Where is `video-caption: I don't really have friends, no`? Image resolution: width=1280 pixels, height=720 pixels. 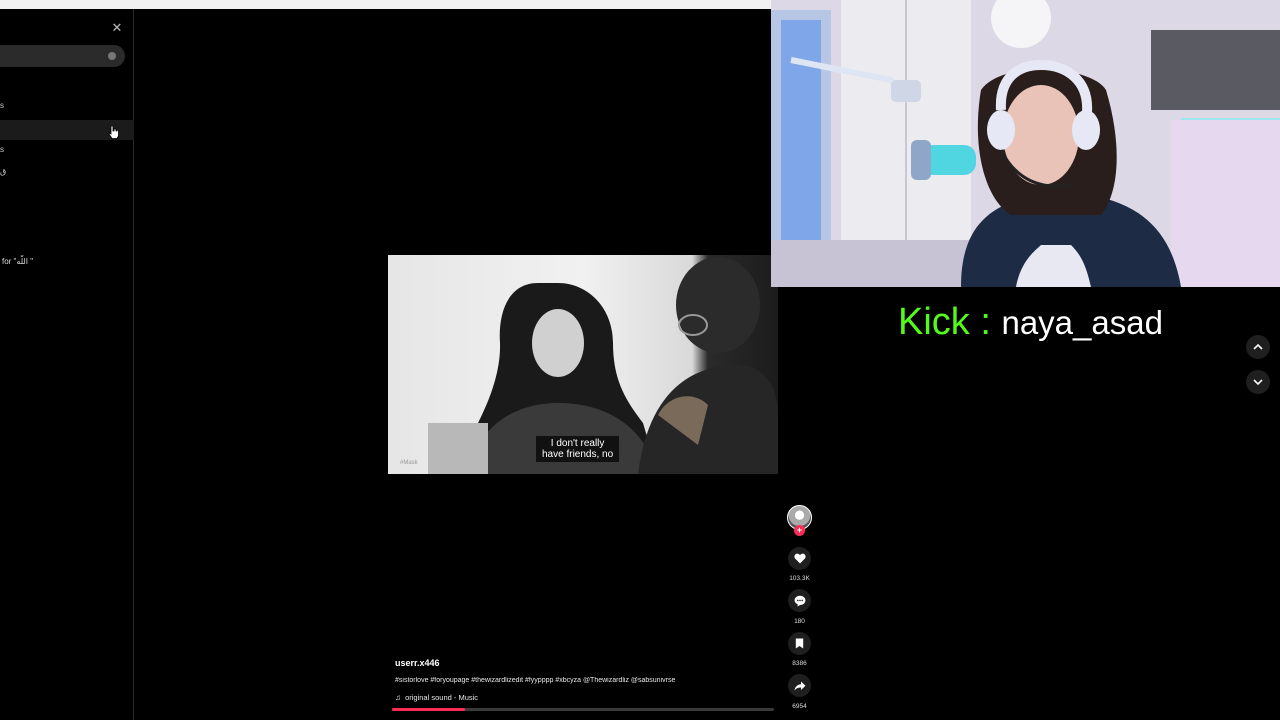
video-caption: I don't really have friends, no is located at coordinates (578, 449).